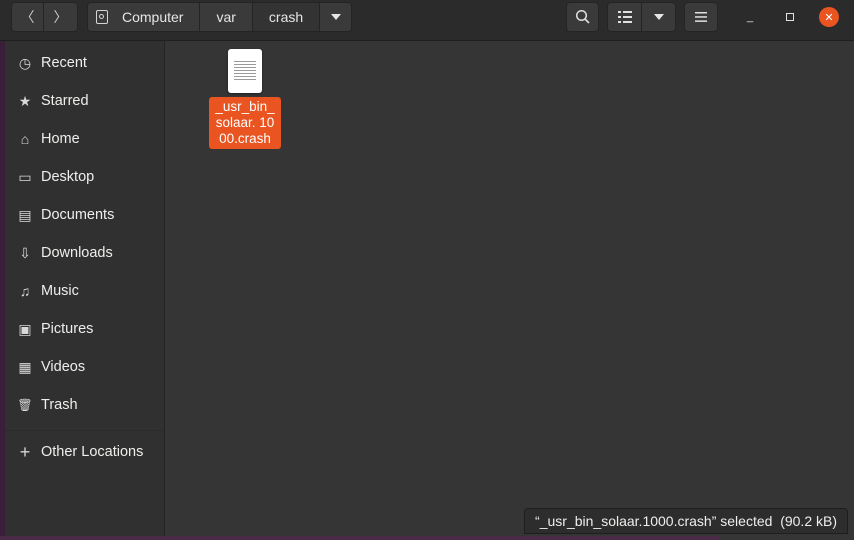 The height and width of the screenshot is (540, 854). I want to click on sidebar-item-label: Videos, so click(63, 367).